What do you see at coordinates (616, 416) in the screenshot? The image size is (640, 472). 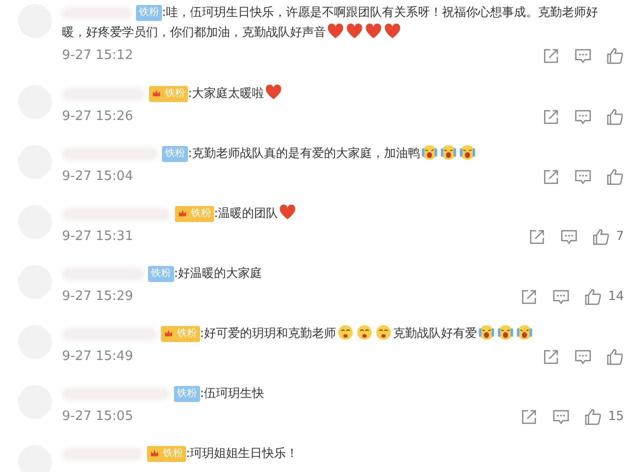 I see `like-count: 15` at bounding box center [616, 416].